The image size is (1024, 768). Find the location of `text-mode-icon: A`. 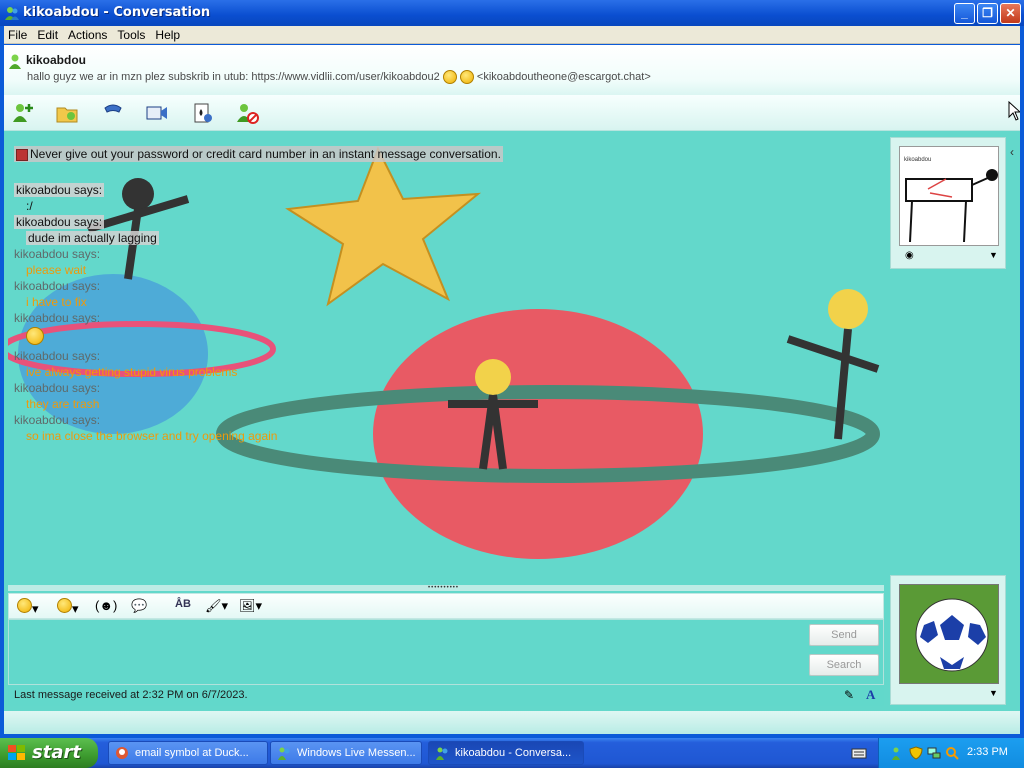

text-mode-icon: A is located at coordinates (870, 695).